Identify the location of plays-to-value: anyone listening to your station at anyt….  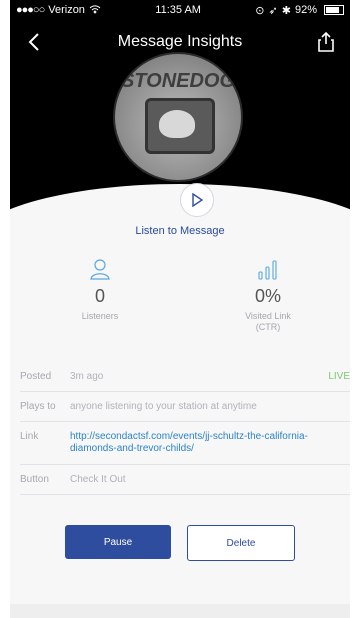
(163, 406).